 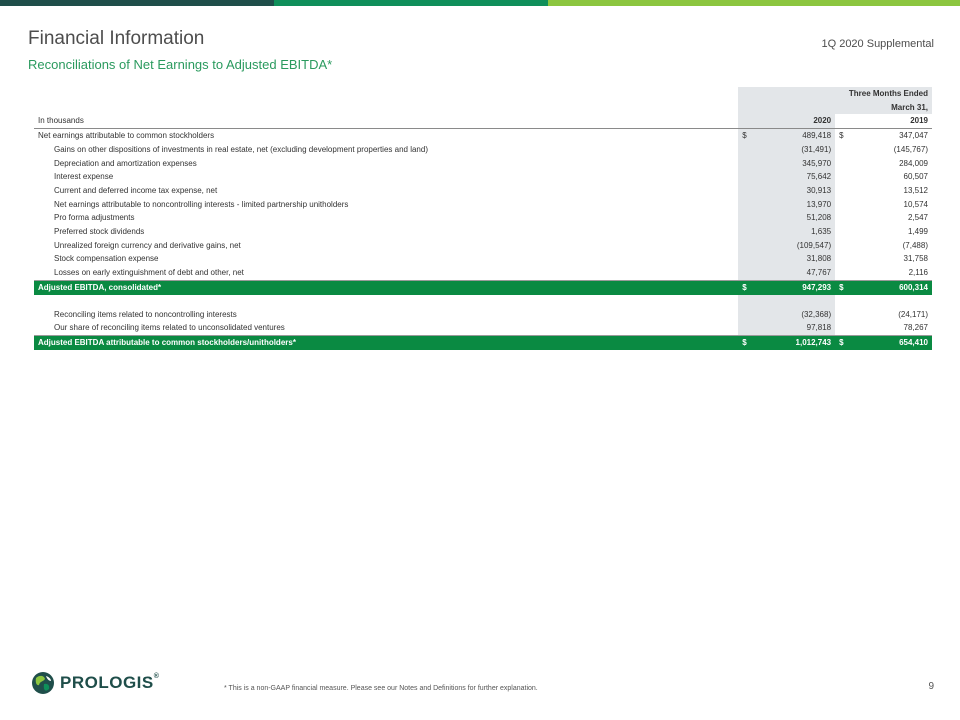 What do you see at coordinates (386, 287) in the screenshot?
I see `row-label: Adjusted EBITDA, consolidated*` at bounding box center [386, 287].